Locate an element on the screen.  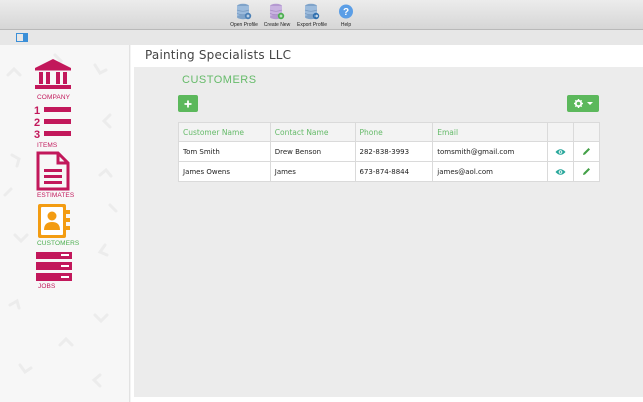
sidebar-item-items-label: ITEMS is located at coordinates (47, 145).